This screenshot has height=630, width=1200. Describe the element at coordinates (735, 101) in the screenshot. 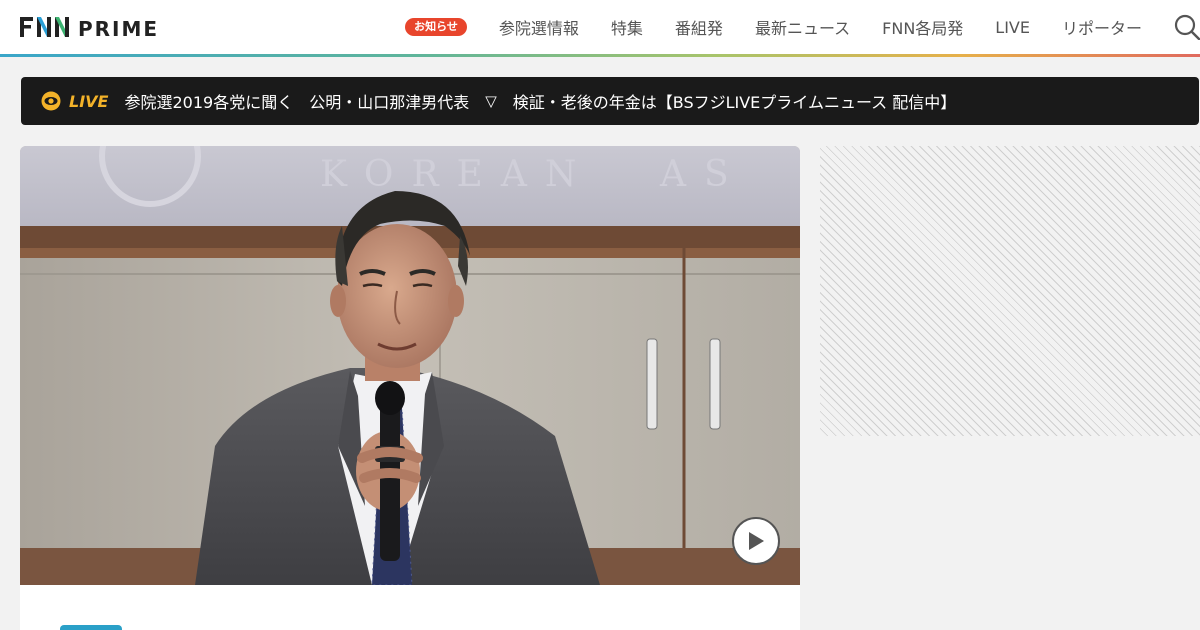

I see `ticker-headline: 検証・老後の年金は【BSフジLIVEプライムニュース 配信中】` at that location.